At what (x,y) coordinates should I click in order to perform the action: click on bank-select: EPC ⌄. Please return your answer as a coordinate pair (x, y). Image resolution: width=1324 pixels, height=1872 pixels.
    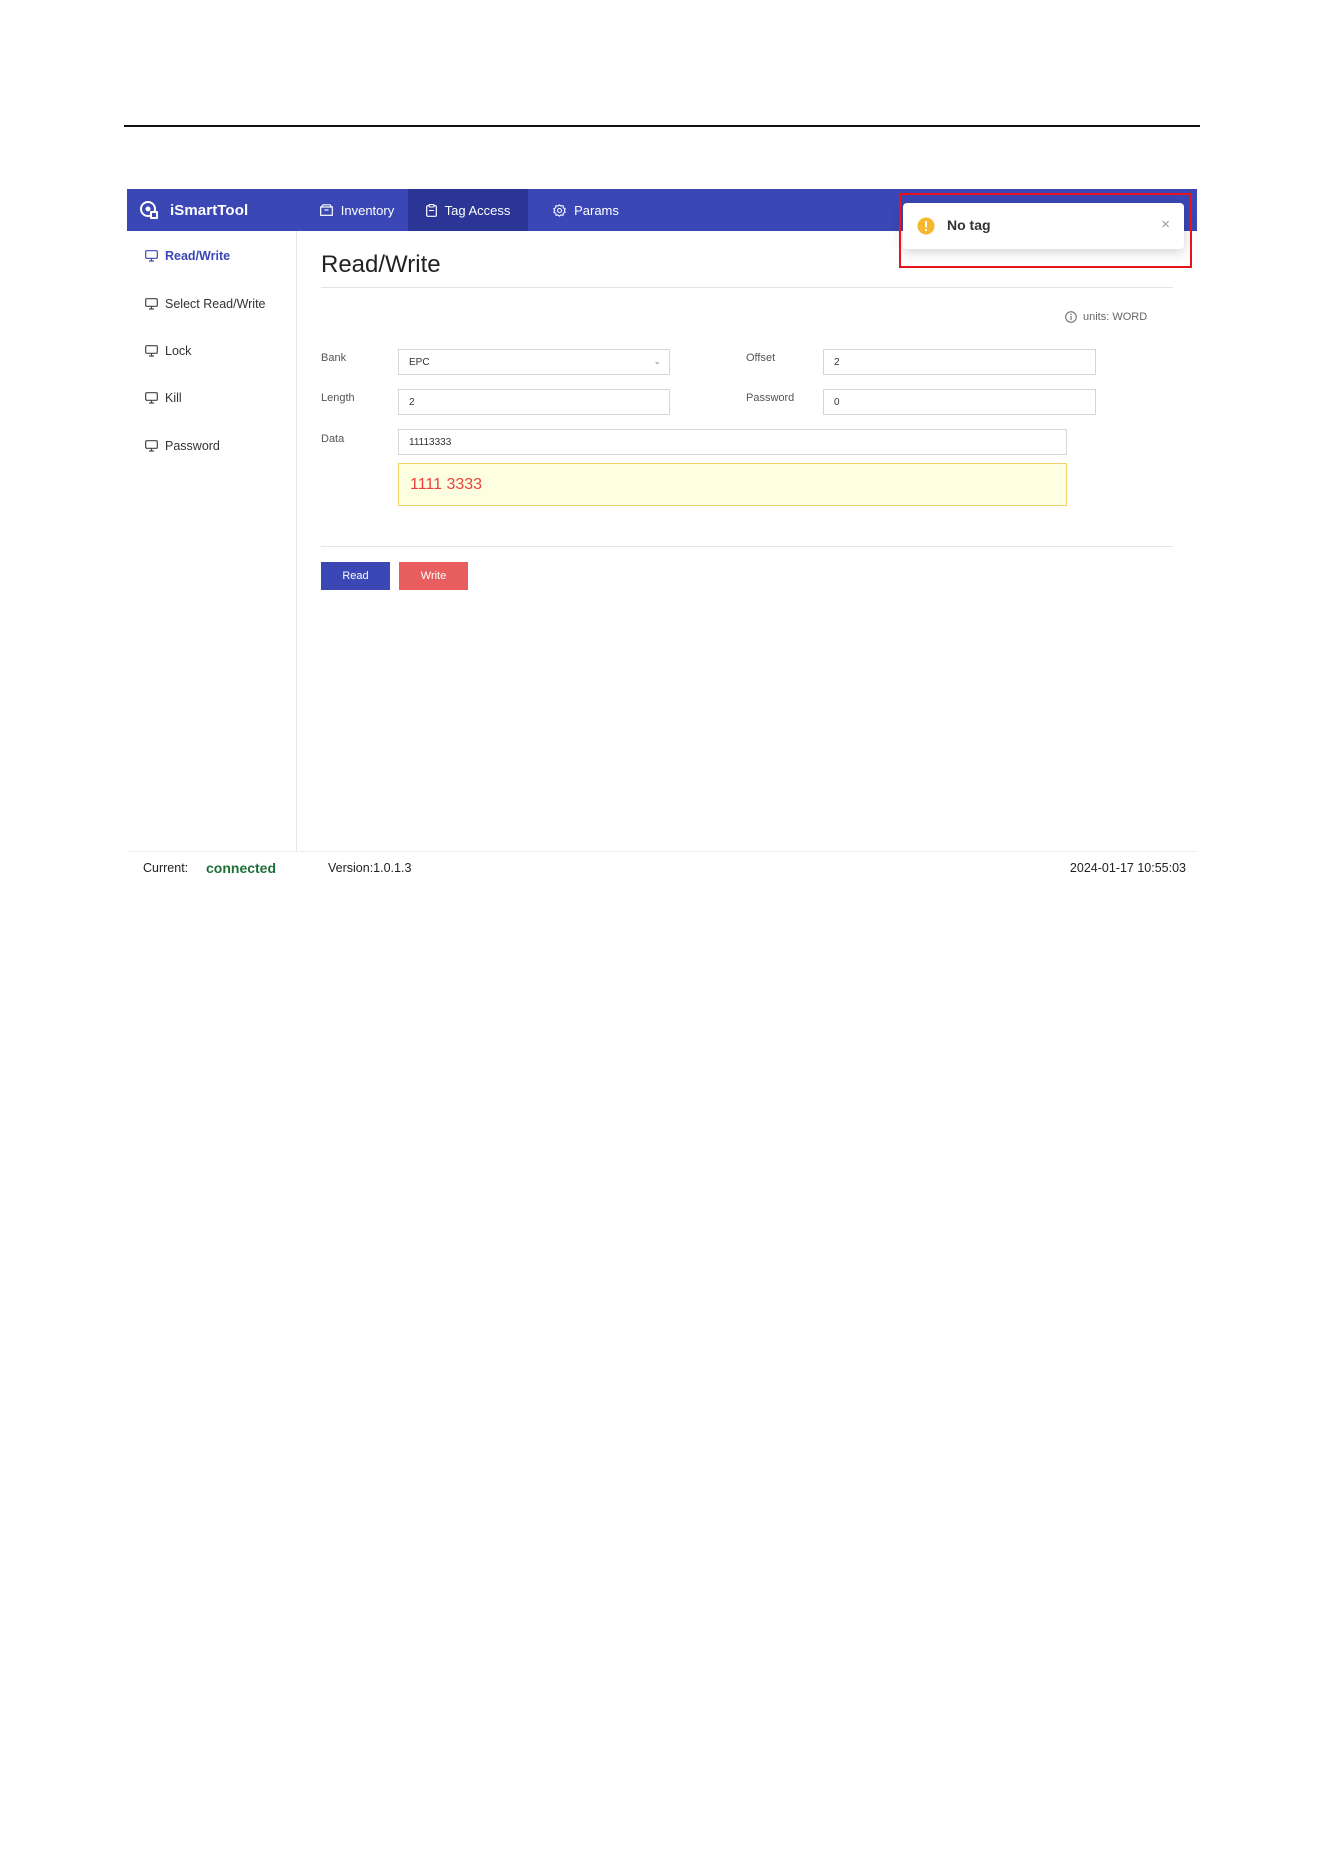
    Looking at the image, I should click on (534, 362).